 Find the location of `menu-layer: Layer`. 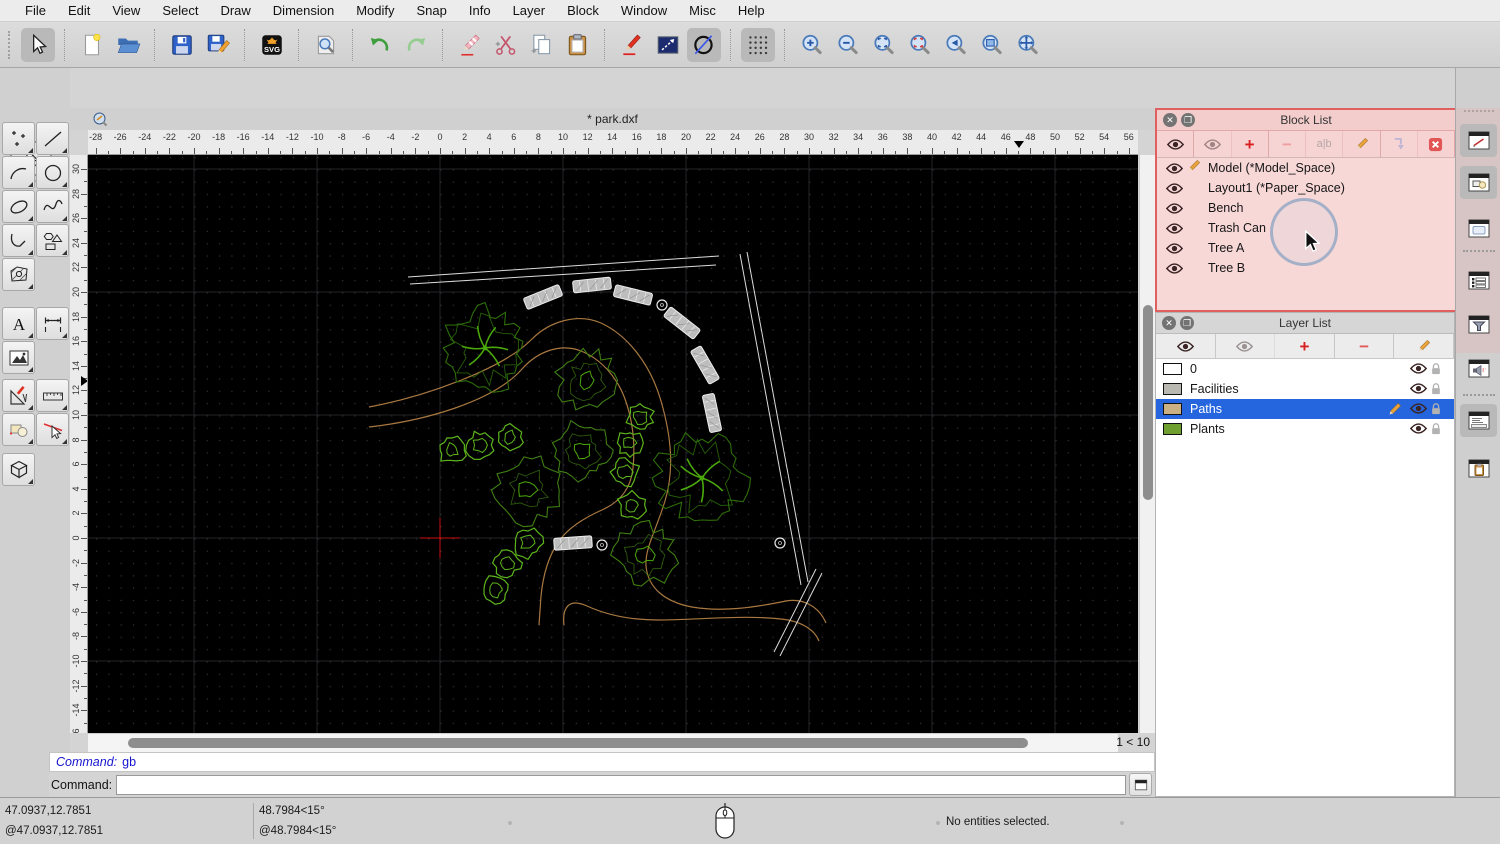

menu-layer: Layer is located at coordinates (529, 10).